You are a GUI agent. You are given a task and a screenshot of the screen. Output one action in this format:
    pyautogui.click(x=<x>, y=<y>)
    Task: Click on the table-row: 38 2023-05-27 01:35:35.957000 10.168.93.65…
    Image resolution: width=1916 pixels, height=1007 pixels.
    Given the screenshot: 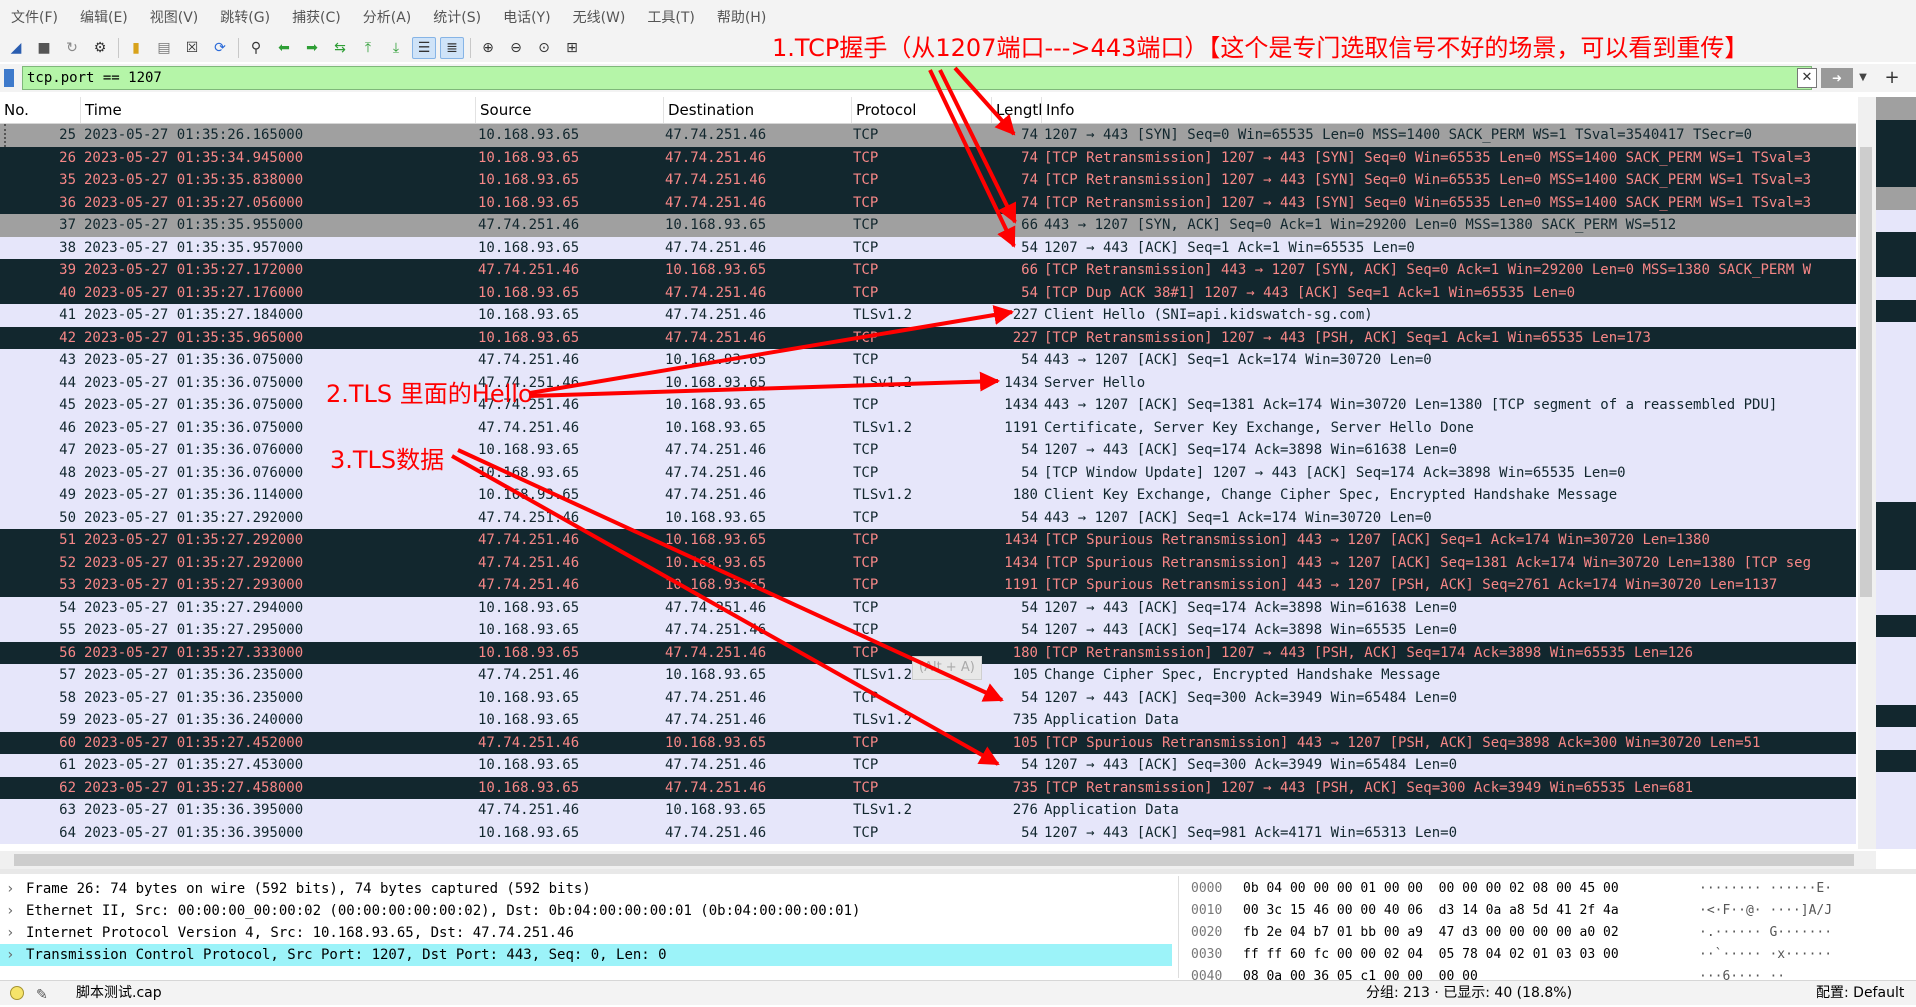 What is the action you would take?
    pyautogui.click(x=928, y=247)
    